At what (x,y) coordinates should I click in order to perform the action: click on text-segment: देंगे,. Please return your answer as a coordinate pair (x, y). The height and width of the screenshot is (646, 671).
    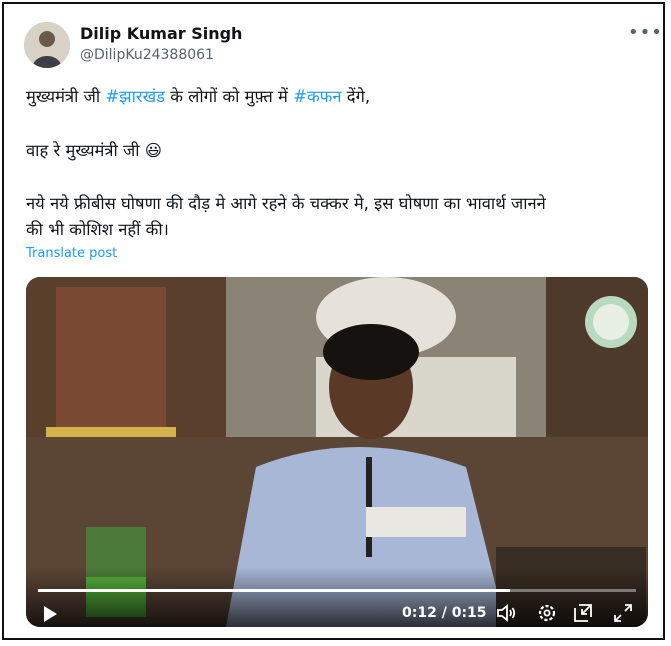
    Looking at the image, I should click on (356, 96).